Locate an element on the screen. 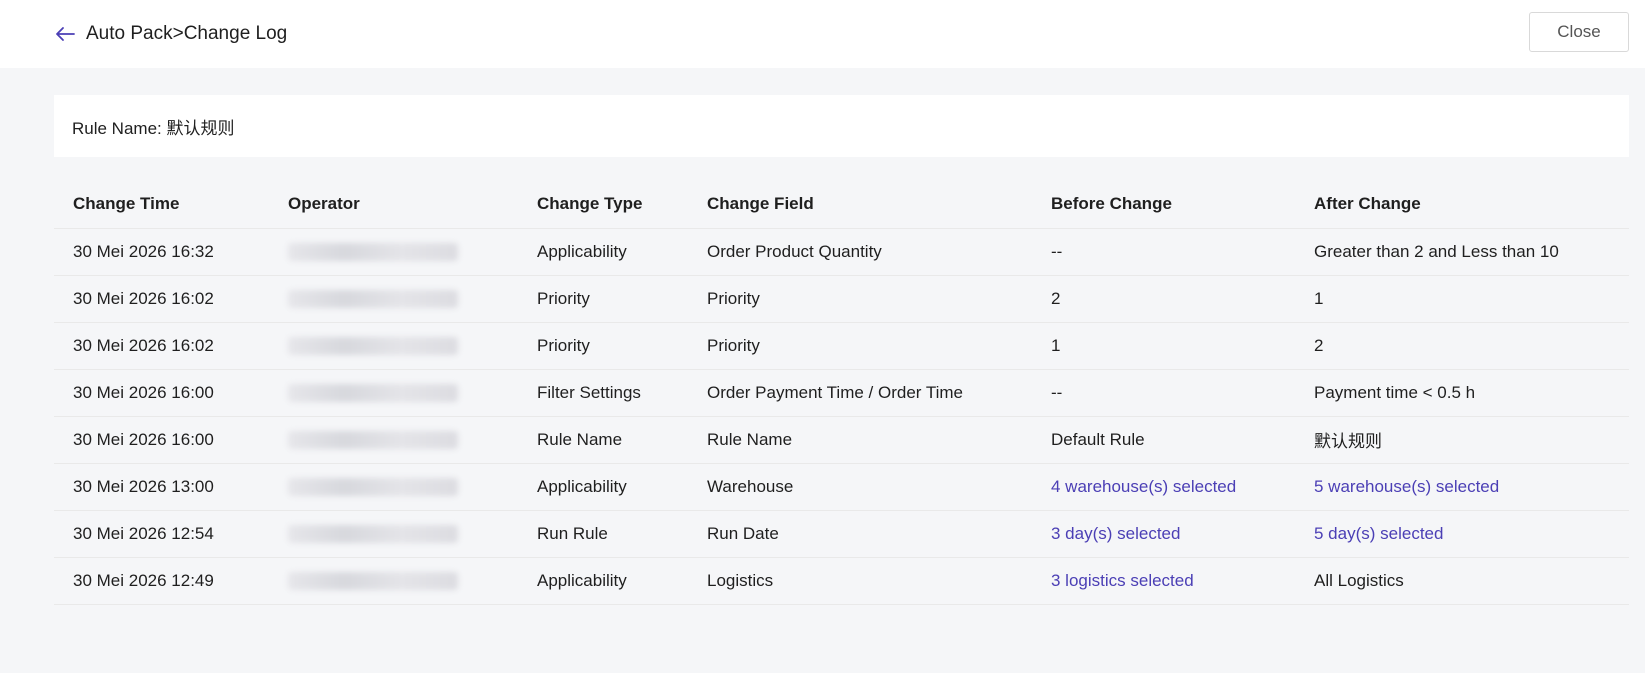 The image size is (1645, 673). after-change-cell: Payment time < 0.5 h is located at coordinates (1462, 393).